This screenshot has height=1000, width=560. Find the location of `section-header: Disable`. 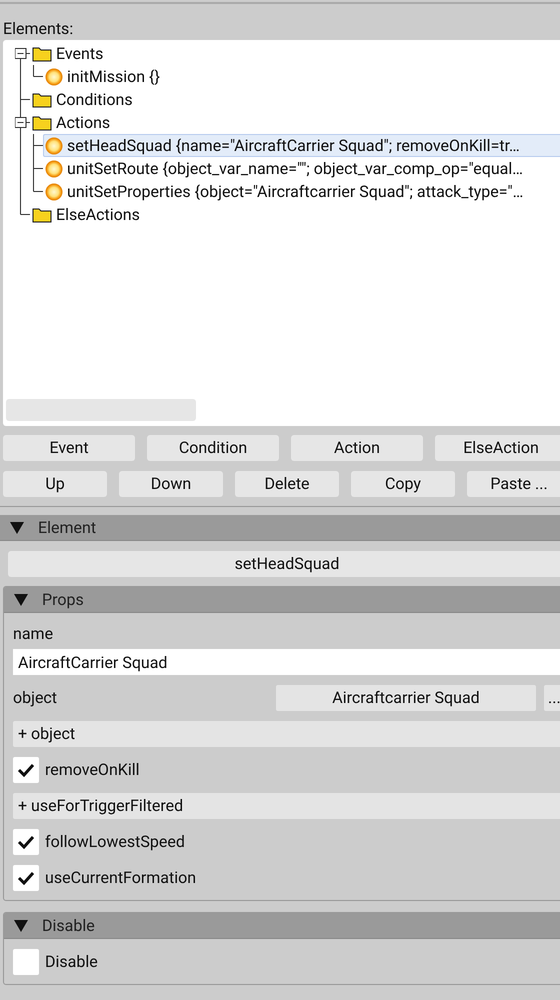

section-header: Disable is located at coordinates (282, 926).